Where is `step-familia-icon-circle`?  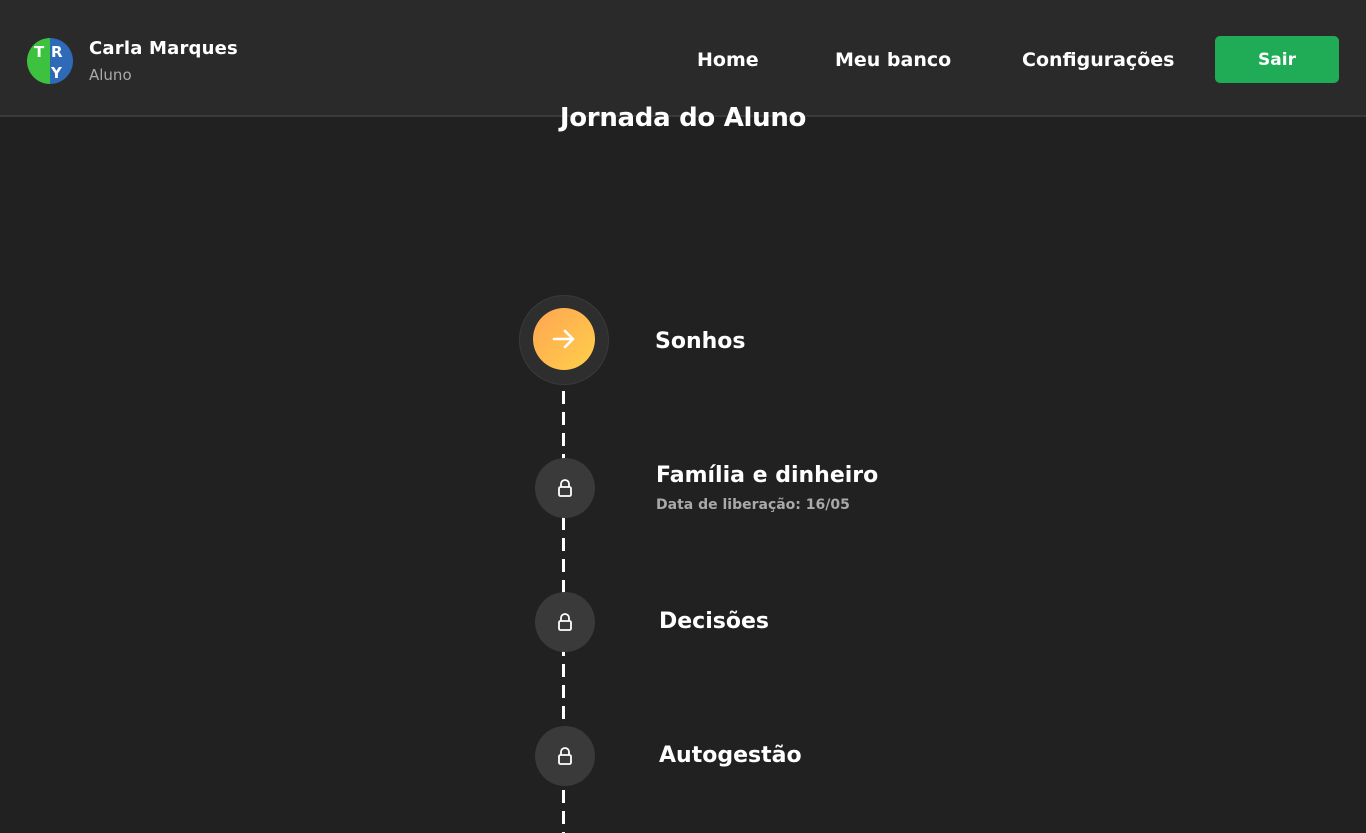
step-familia-icon-circle is located at coordinates (565, 488).